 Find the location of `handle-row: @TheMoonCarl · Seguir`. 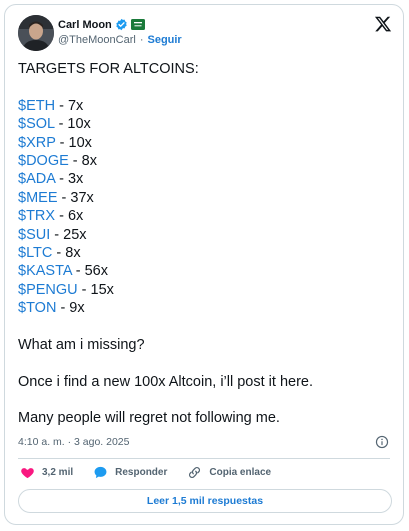

handle-row: @TheMoonCarl · Seguir is located at coordinates (120, 40).